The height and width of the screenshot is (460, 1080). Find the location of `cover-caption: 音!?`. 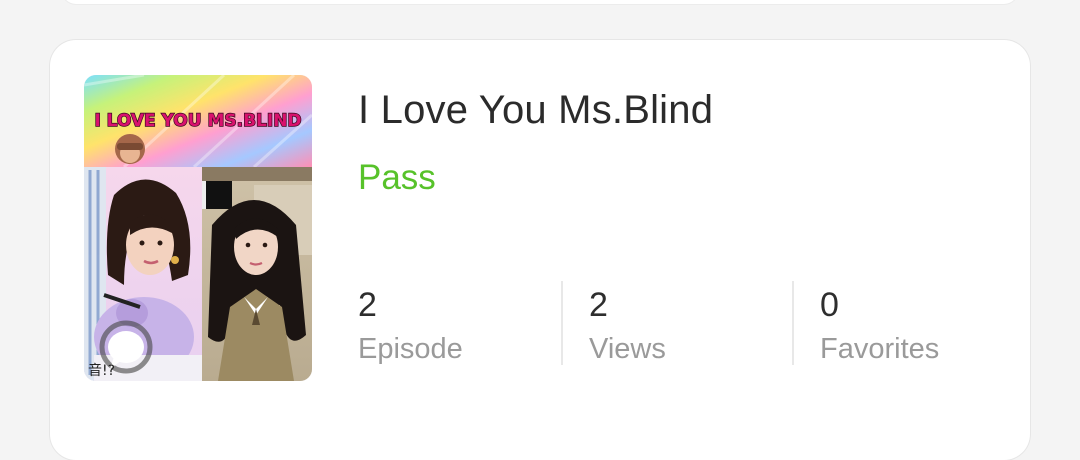

cover-caption: 音!? is located at coordinates (101, 370).